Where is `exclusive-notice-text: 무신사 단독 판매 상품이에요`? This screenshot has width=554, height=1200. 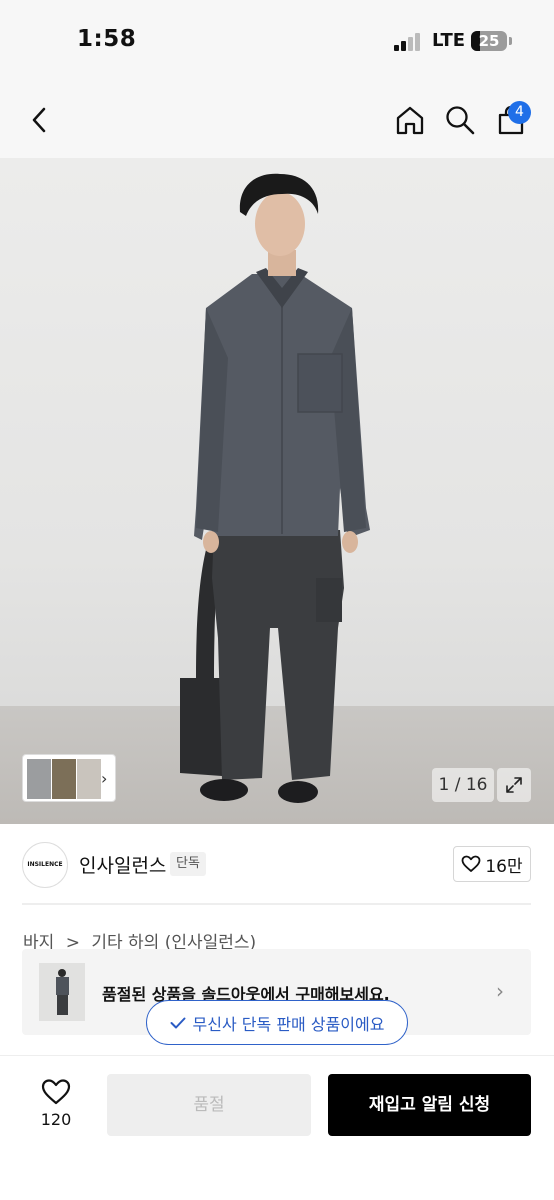 exclusive-notice-text: 무신사 단독 판매 상품이에요 is located at coordinates (288, 1024).